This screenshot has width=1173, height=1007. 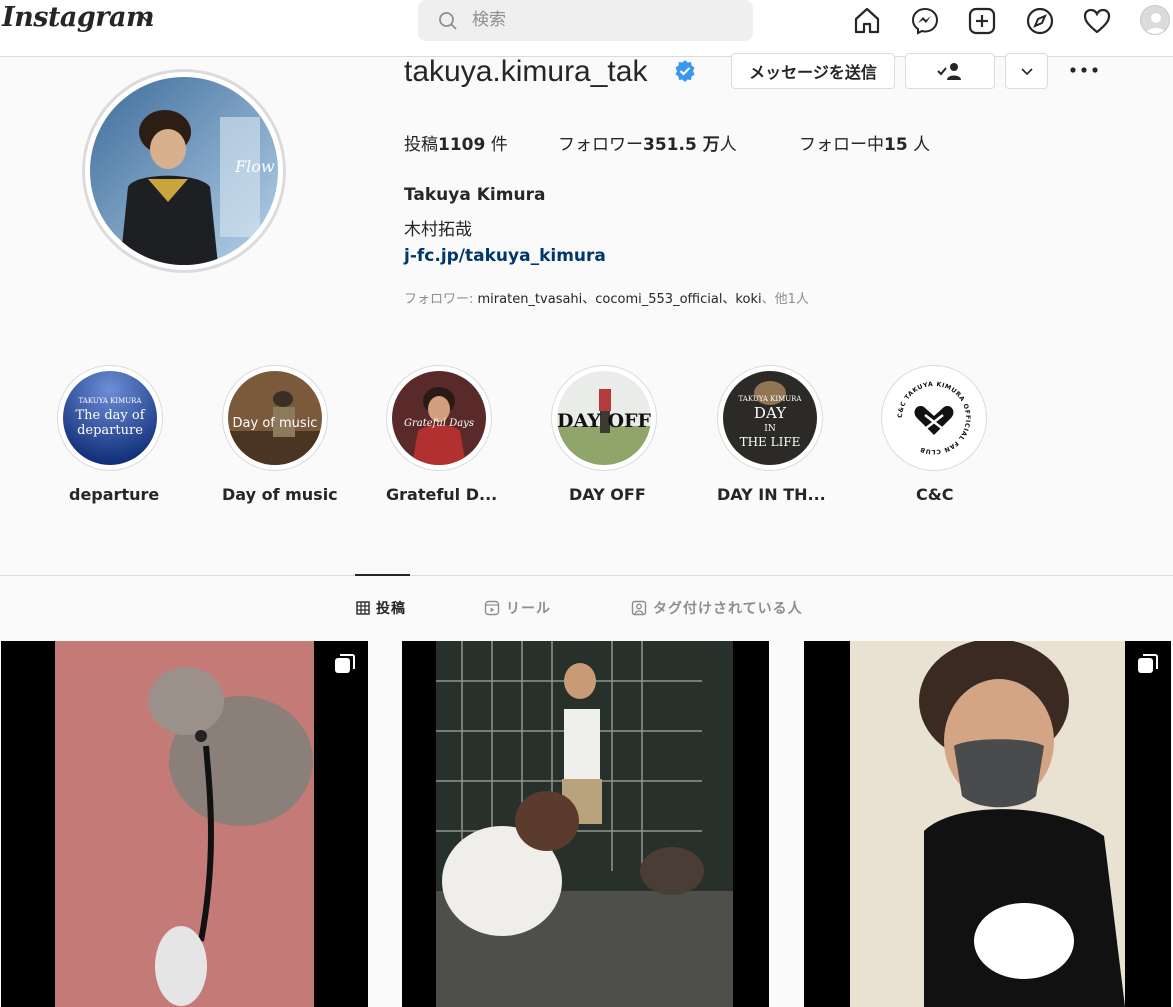 What do you see at coordinates (867, 21) in the screenshot?
I see `home-icon` at bounding box center [867, 21].